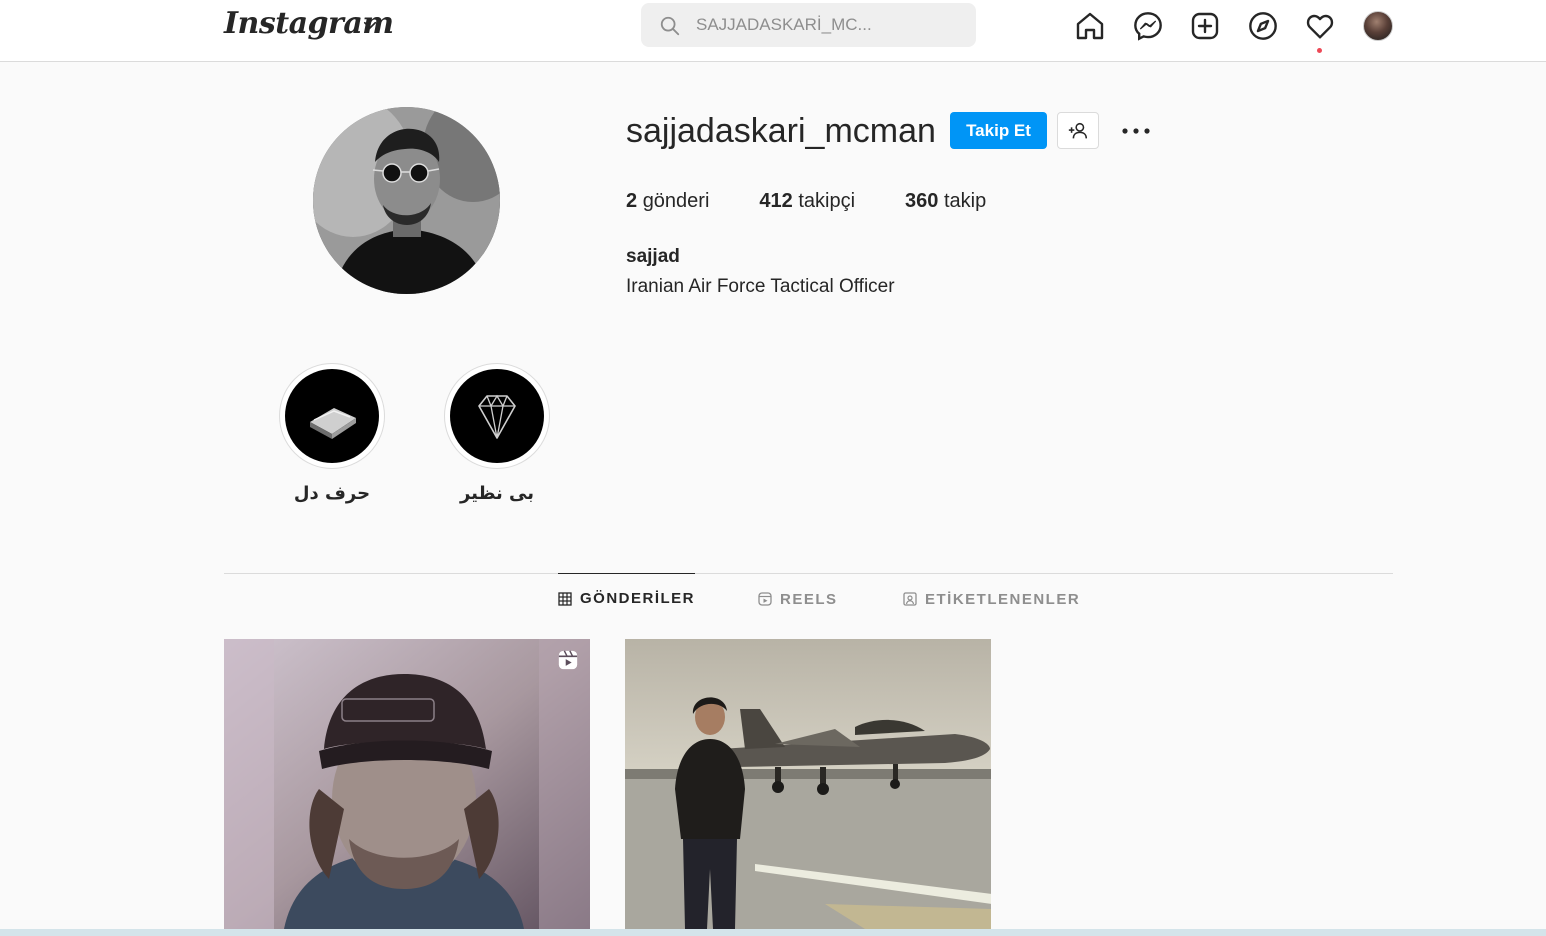 The height and width of the screenshot is (936, 1546). What do you see at coordinates (332, 493) in the screenshot?
I see `highlight-label: حرف دل` at bounding box center [332, 493].